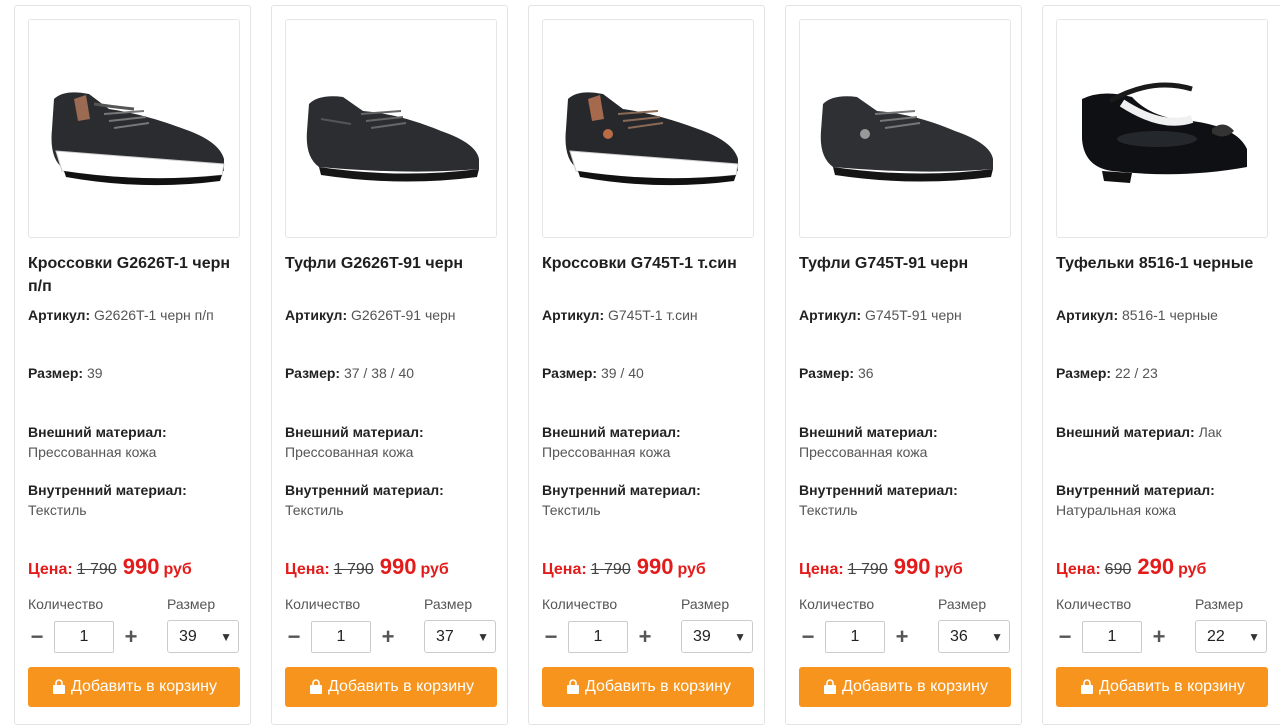  I want to click on product-title: Кроссовки G745T-1 т.син, so click(649, 263).